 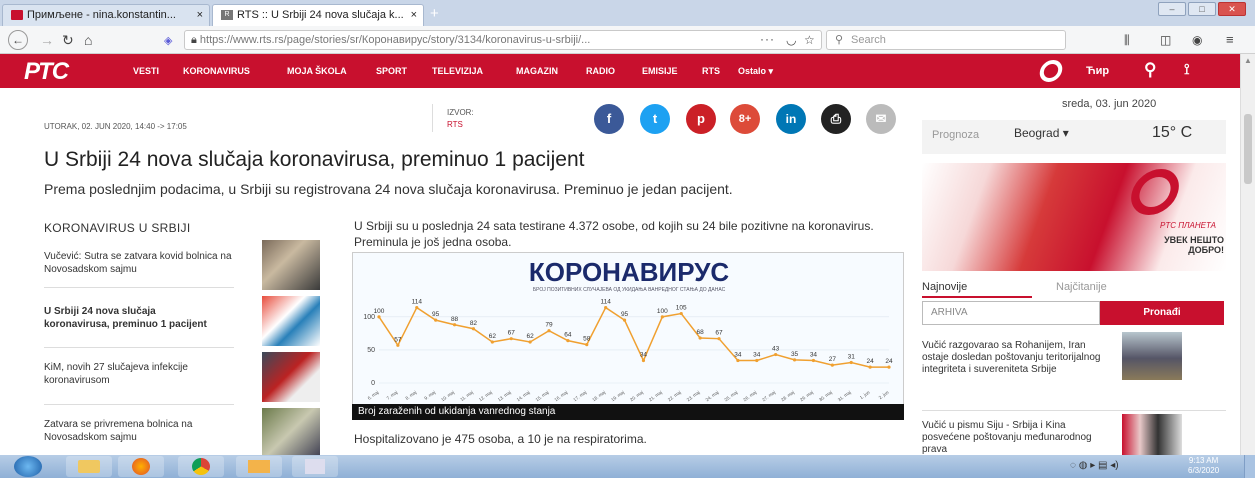 I want to click on data-label: 64, so click(x=568, y=335).